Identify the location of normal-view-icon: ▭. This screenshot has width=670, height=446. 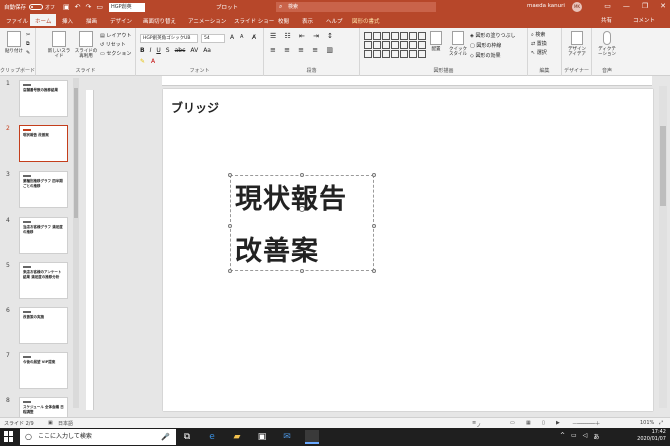
(512, 423).